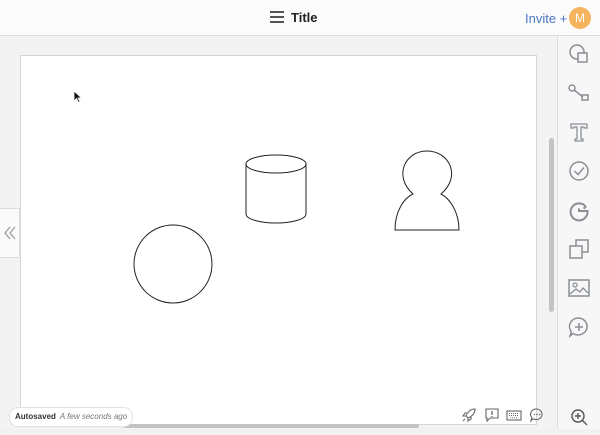 This screenshot has height=435, width=600. Describe the element at coordinates (579, 132) in the screenshot. I see `text-icon` at that location.